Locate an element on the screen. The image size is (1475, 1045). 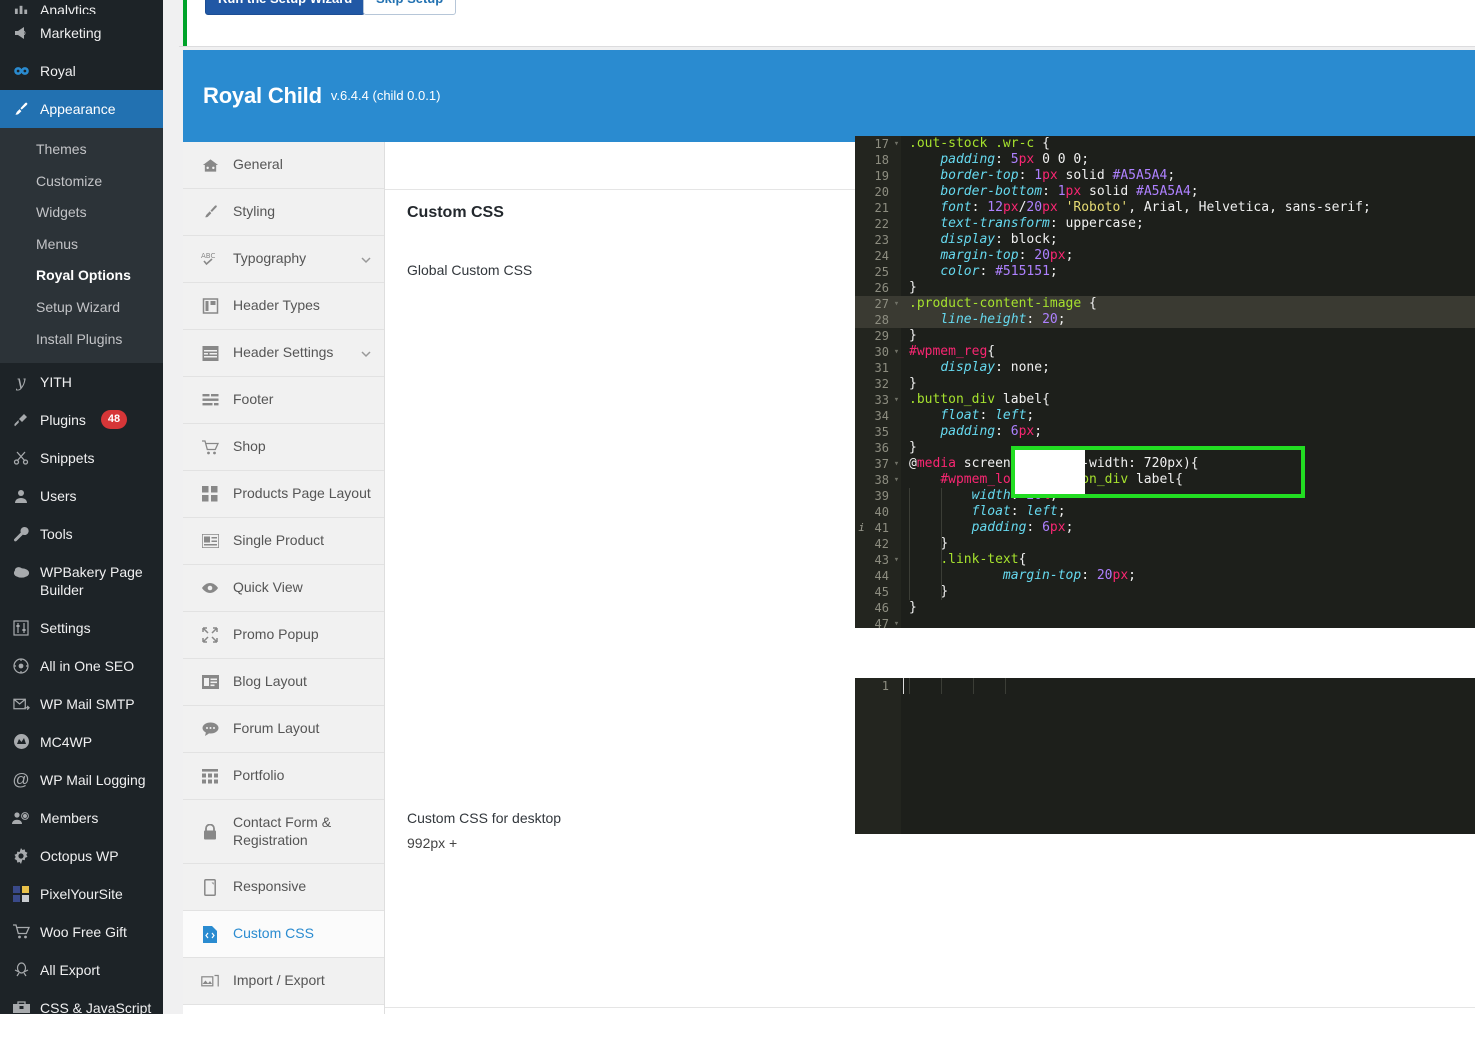
sidebar-item-snippets: Snippets is located at coordinates (81, 458).